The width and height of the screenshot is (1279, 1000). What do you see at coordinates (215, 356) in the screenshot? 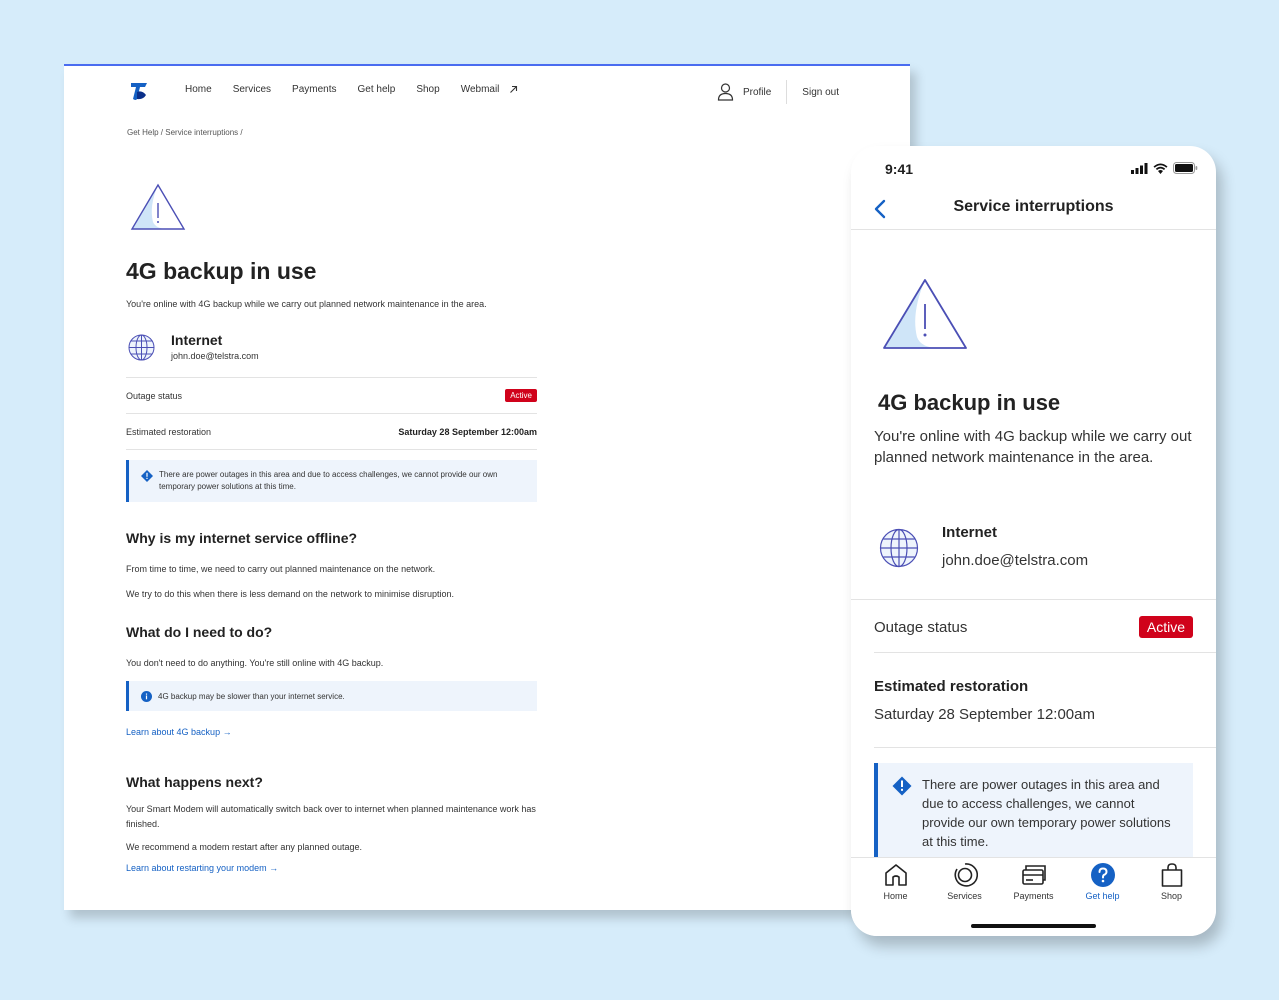
I see `service-email: john.doe@telstra.com` at bounding box center [215, 356].